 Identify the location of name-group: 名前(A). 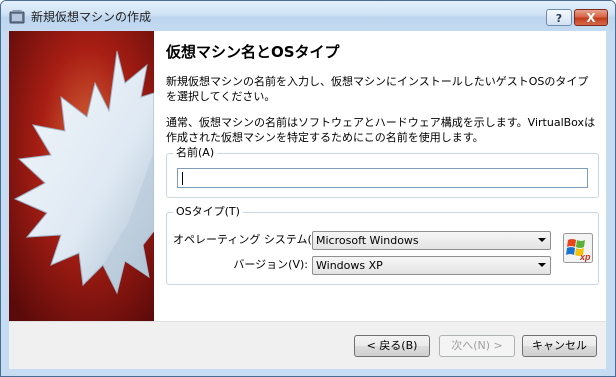
(382, 172).